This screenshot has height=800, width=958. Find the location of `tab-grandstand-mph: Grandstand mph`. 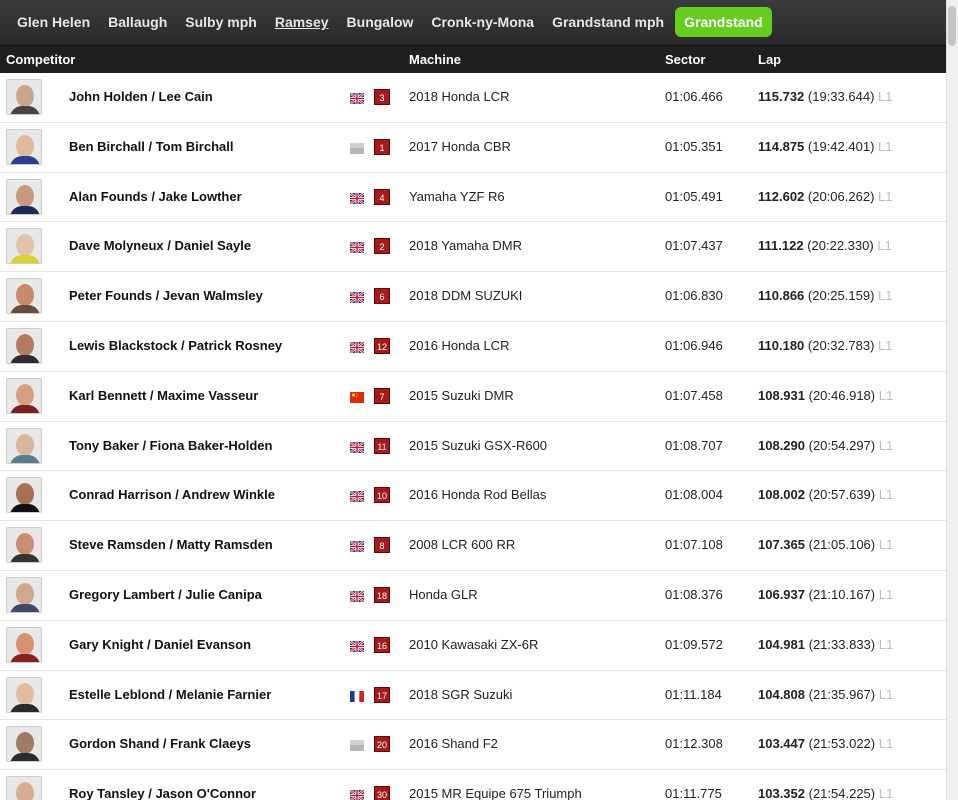

tab-grandstand-mph: Grandstand mph is located at coordinates (608, 22).